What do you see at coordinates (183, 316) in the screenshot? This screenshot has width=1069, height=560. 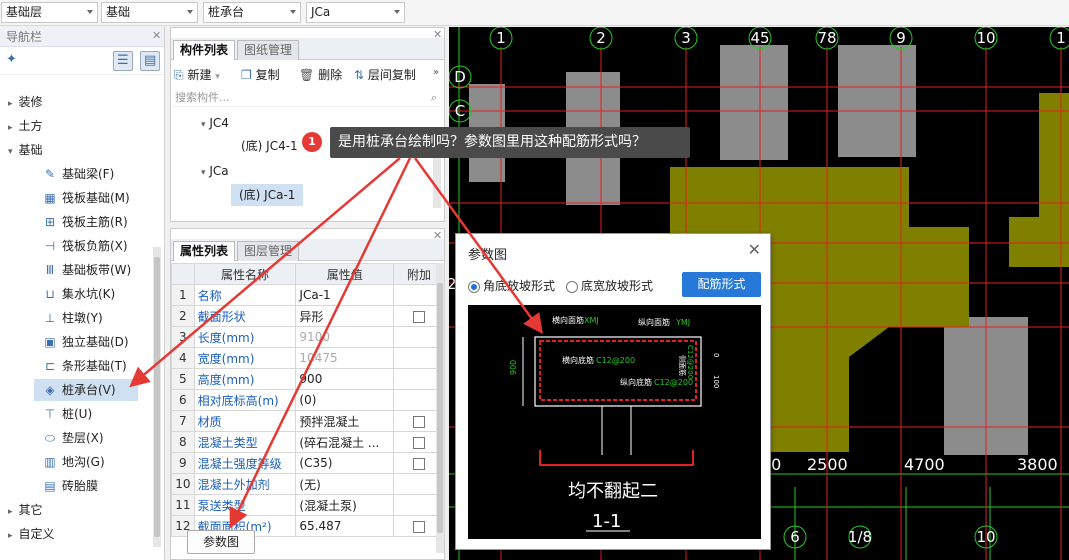 I see `row-index: 2` at bounding box center [183, 316].